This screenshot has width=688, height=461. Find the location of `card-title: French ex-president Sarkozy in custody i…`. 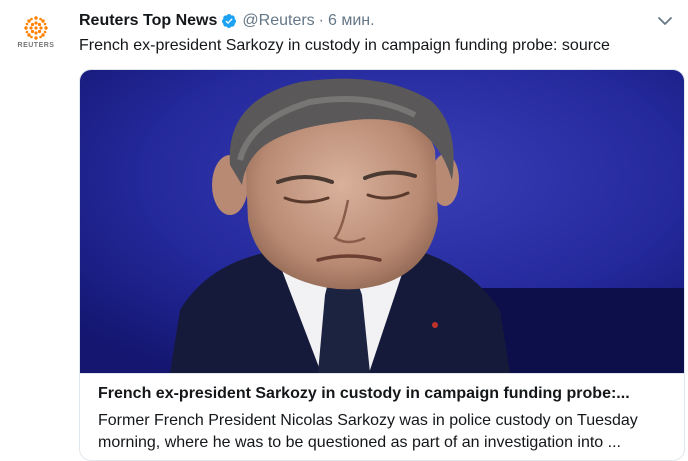

card-title: French ex-president Sarkozy in custody i… is located at coordinates (391, 394).